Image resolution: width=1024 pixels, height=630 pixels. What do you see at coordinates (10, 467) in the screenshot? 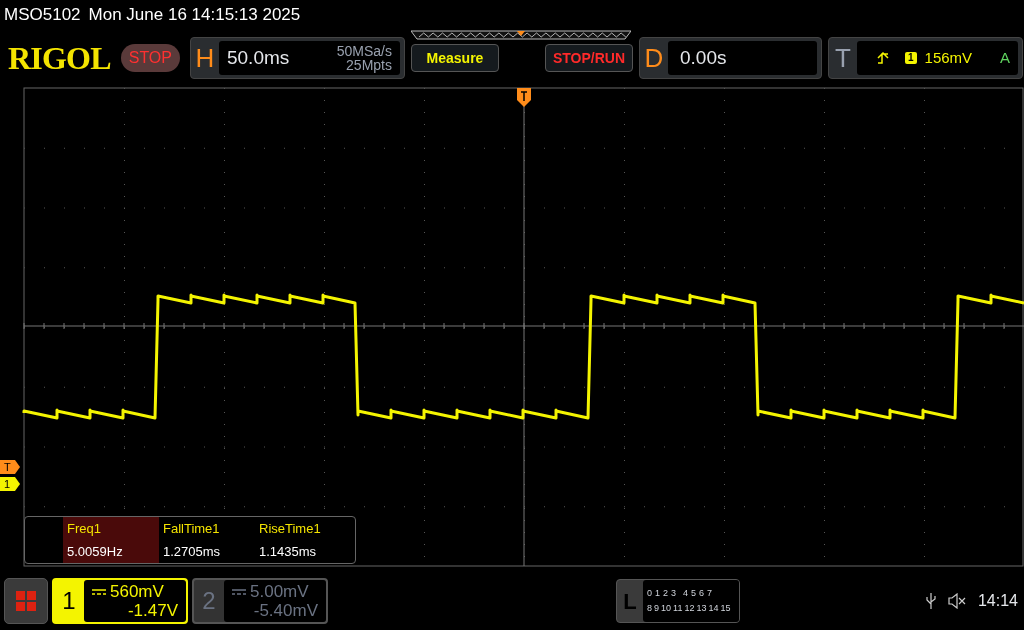
I see `trigger-level-marker: T` at bounding box center [10, 467].